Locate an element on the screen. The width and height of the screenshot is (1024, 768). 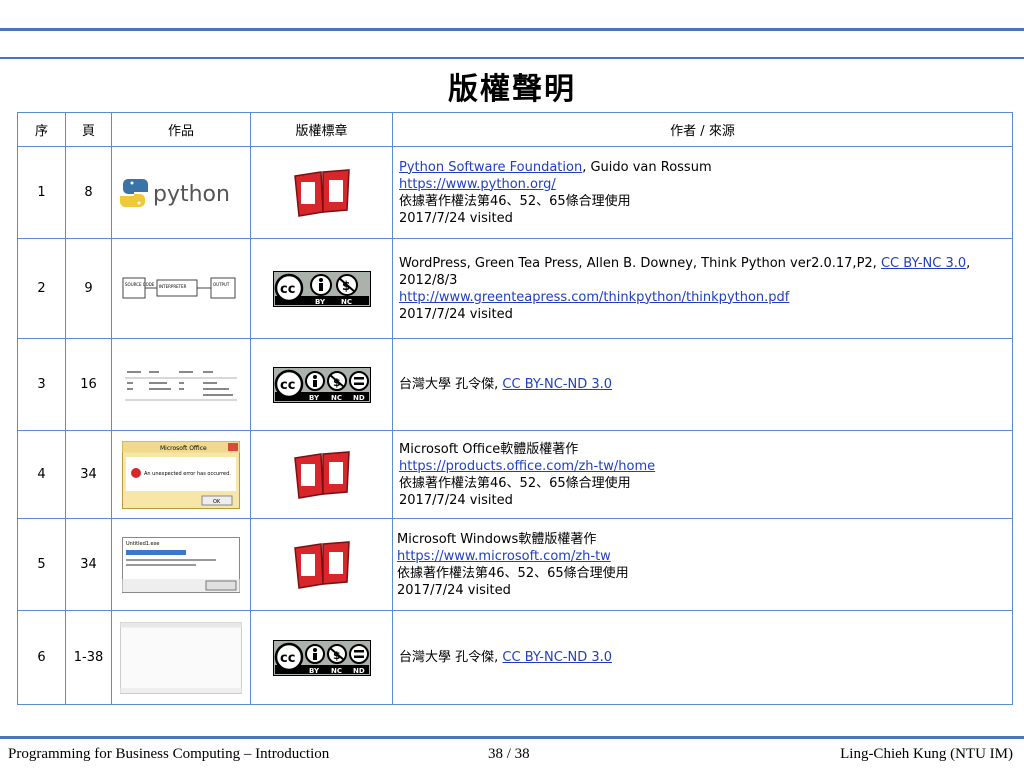
footer-author: Ling-Chieh Kung (NTU IM) is located at coordinates (926, 754).